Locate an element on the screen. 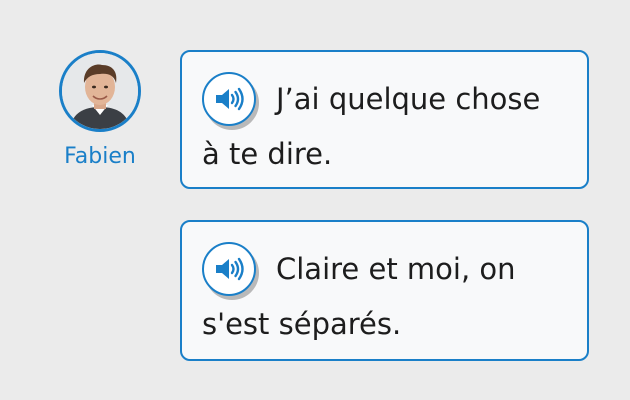 This screenshot has height=400, width=630. person-photo-icon is located at coordinates (100, 91).